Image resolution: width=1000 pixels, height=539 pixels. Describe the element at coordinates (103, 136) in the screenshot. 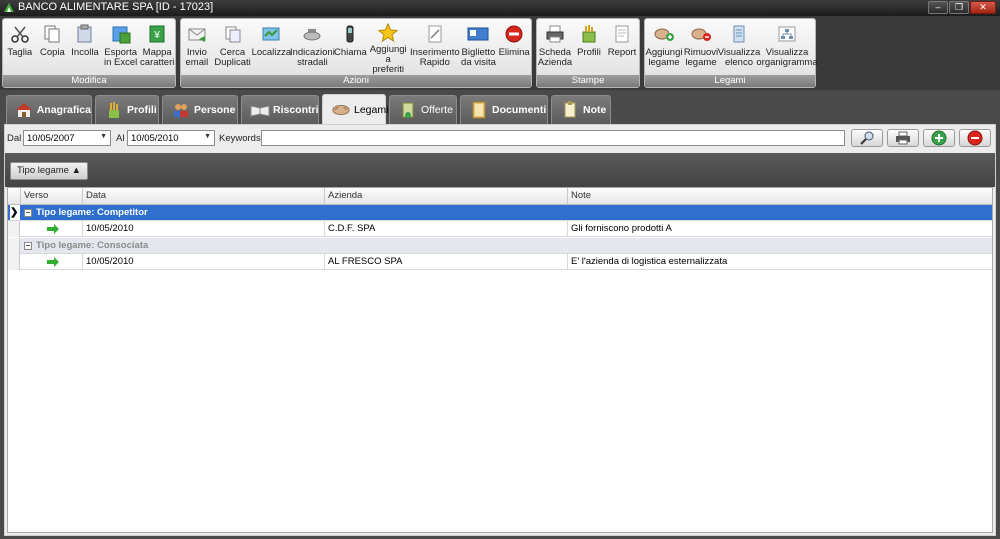

I see `dal-dropdown-arrow-icon: ▼` at that location.